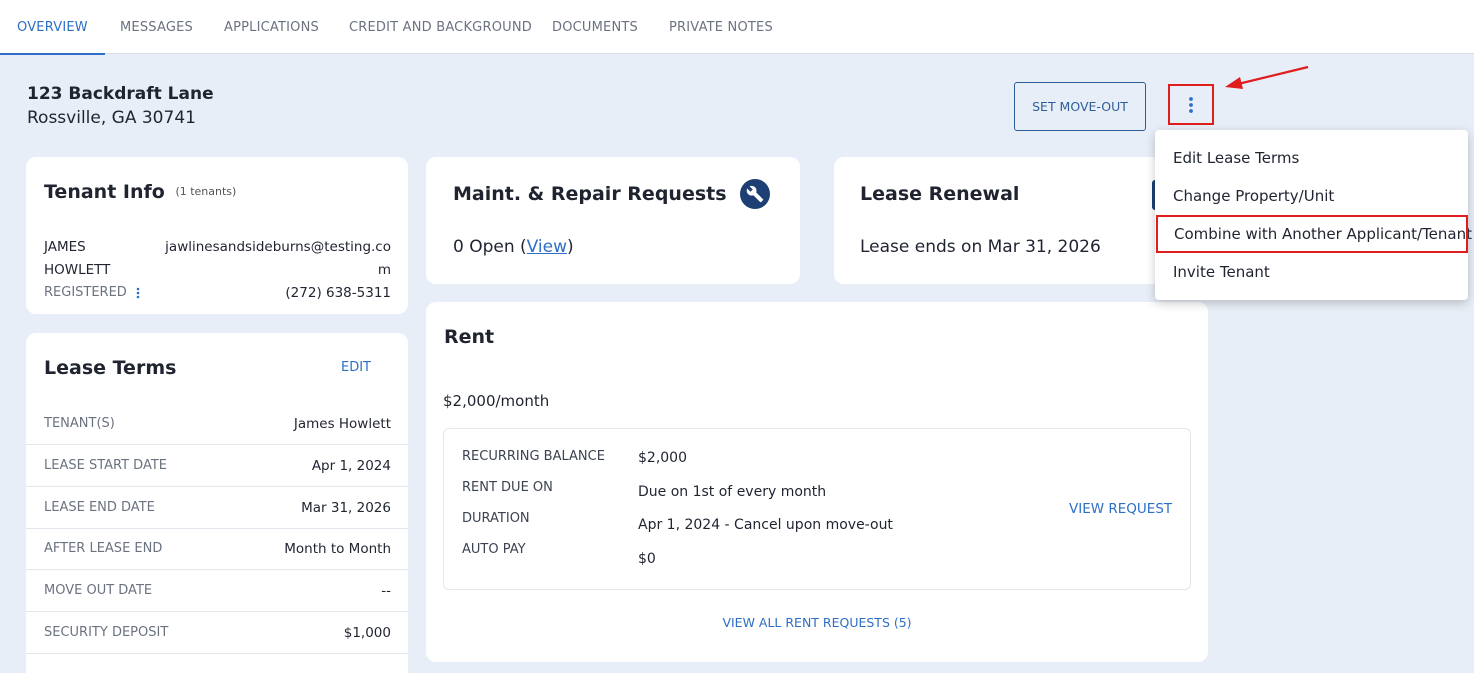 The height and width of the screenshot is (673, 1474). What do you see at coordinates (765, 525) in the screenshot?
I see `rent-detail-value: Apr 1, 2024 - Cancel upon move-out` at bounding box center [765, 525].